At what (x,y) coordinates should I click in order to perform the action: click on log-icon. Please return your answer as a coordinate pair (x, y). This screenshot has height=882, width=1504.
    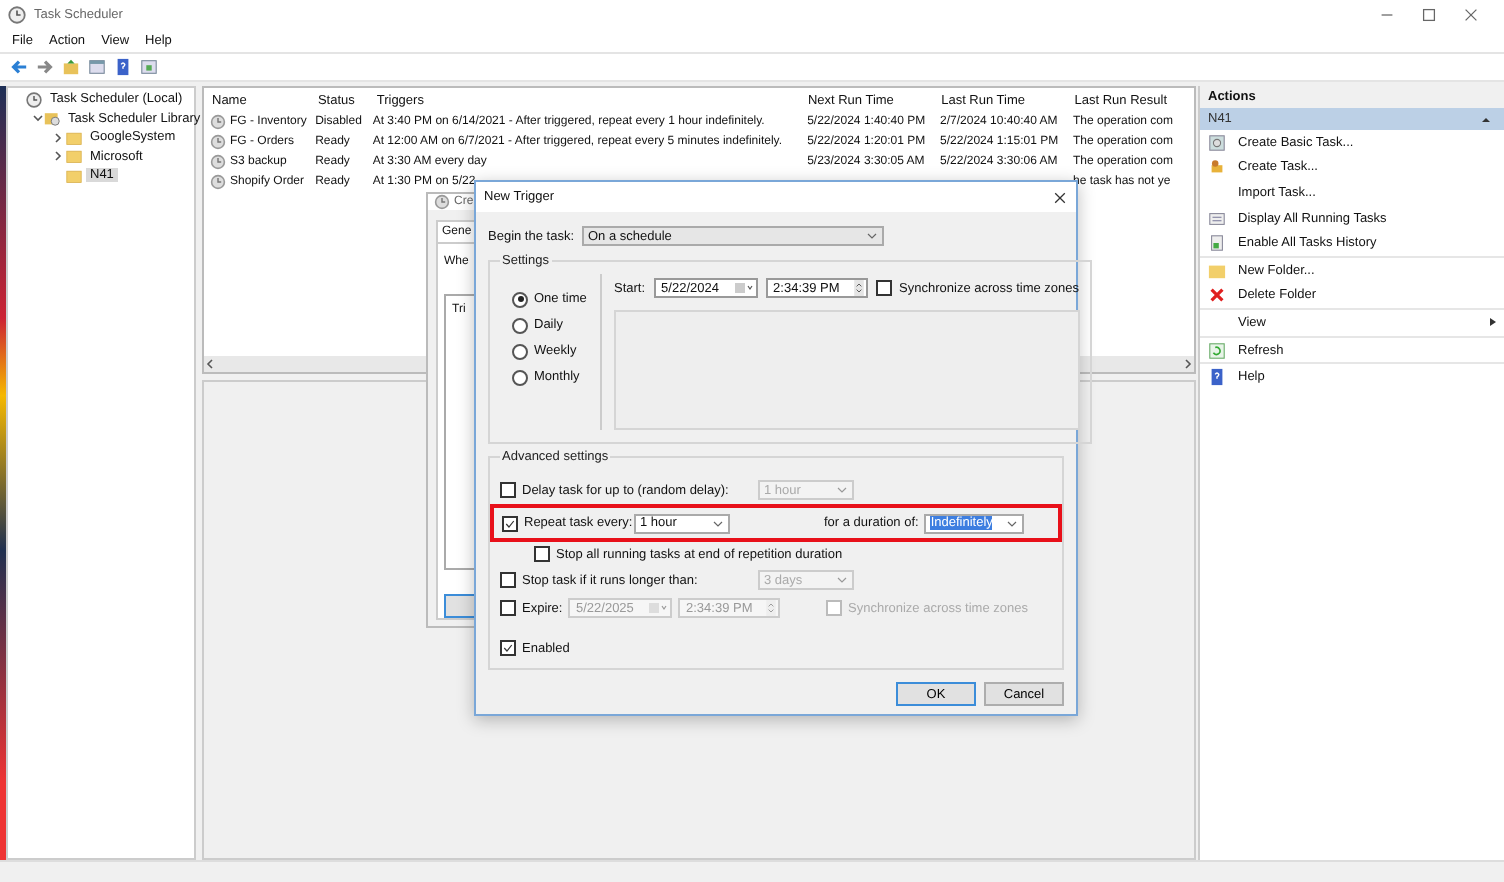
    Looking at the image, I should click on (1217, 243).